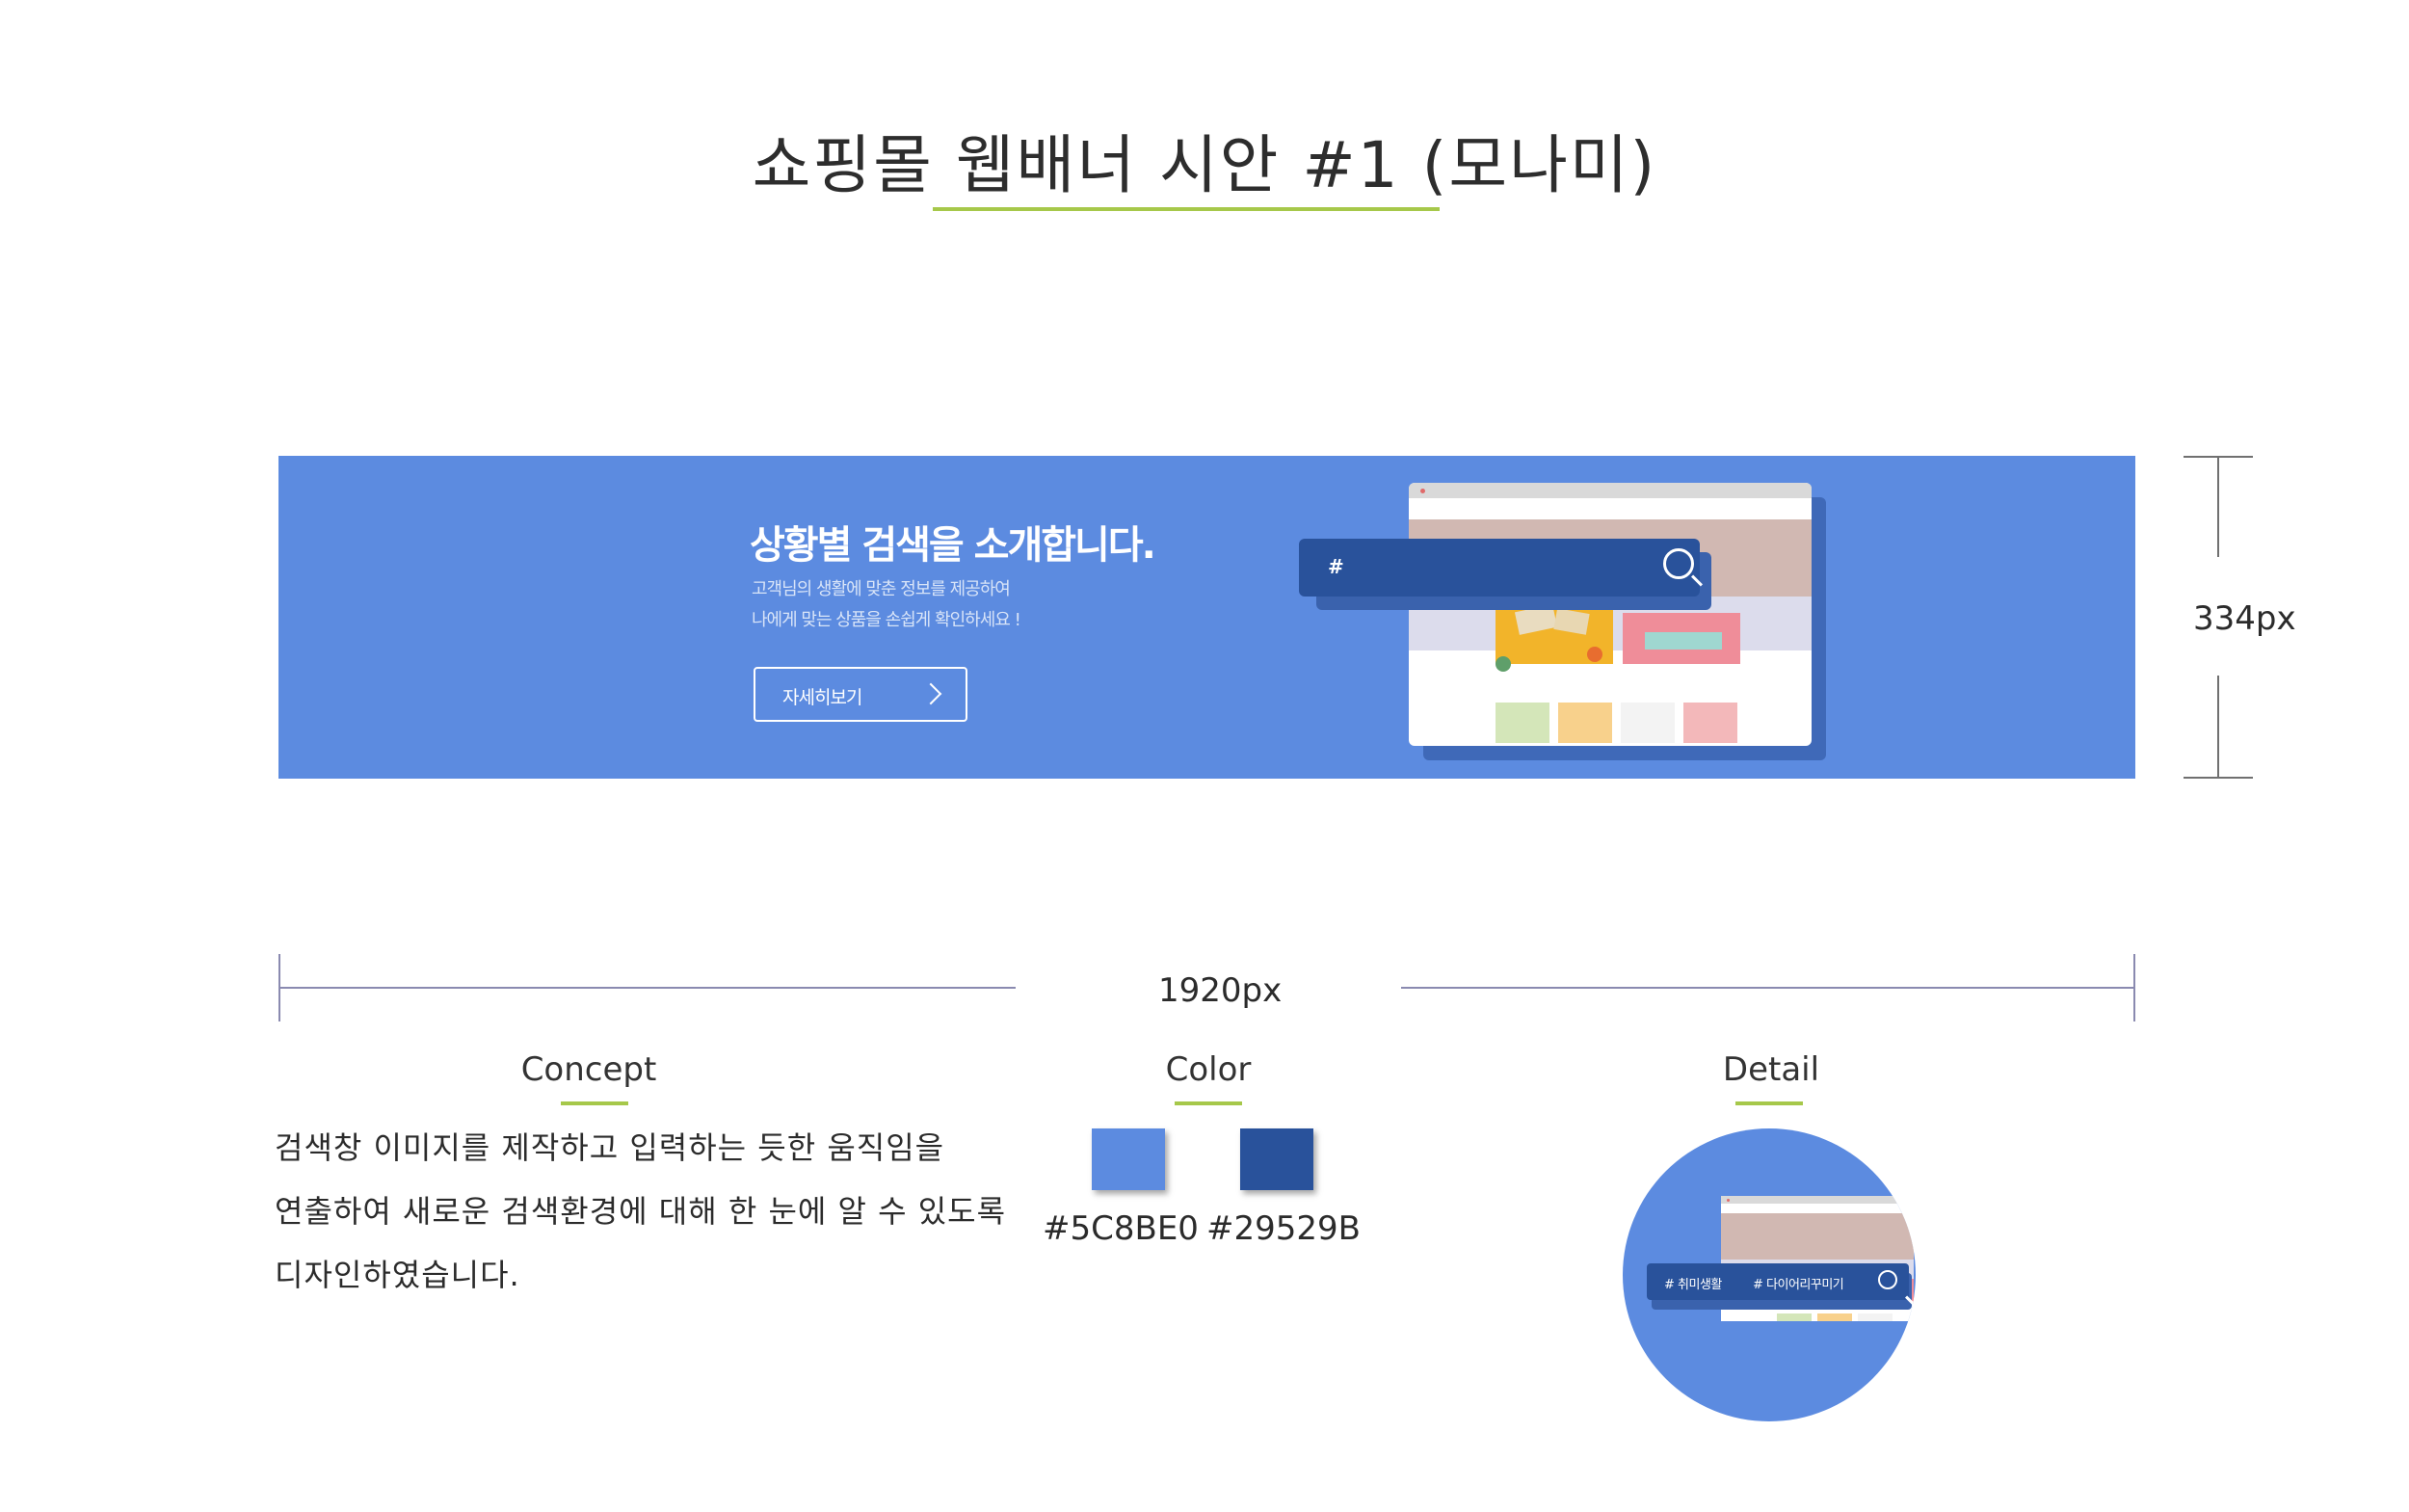 This screenshot has width=2409, height=1512. Describe the element at coordinates (1522, 723) in the screenshot. I see `product-thumb-green` at that location.